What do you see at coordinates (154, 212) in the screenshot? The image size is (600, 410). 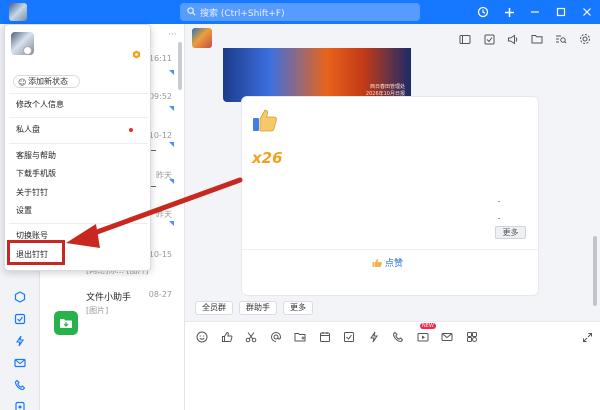 I see `annotation-arrow` at bounding box center [154, 212].